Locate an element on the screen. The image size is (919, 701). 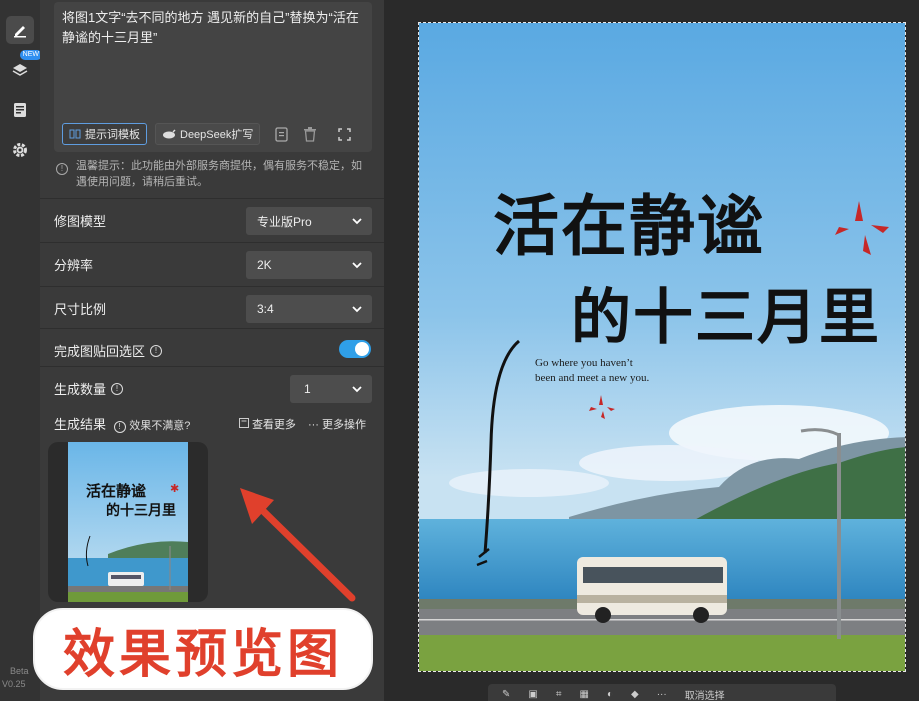
prompt-template-button: 提示词模板 is located at coordinates (104, 134).